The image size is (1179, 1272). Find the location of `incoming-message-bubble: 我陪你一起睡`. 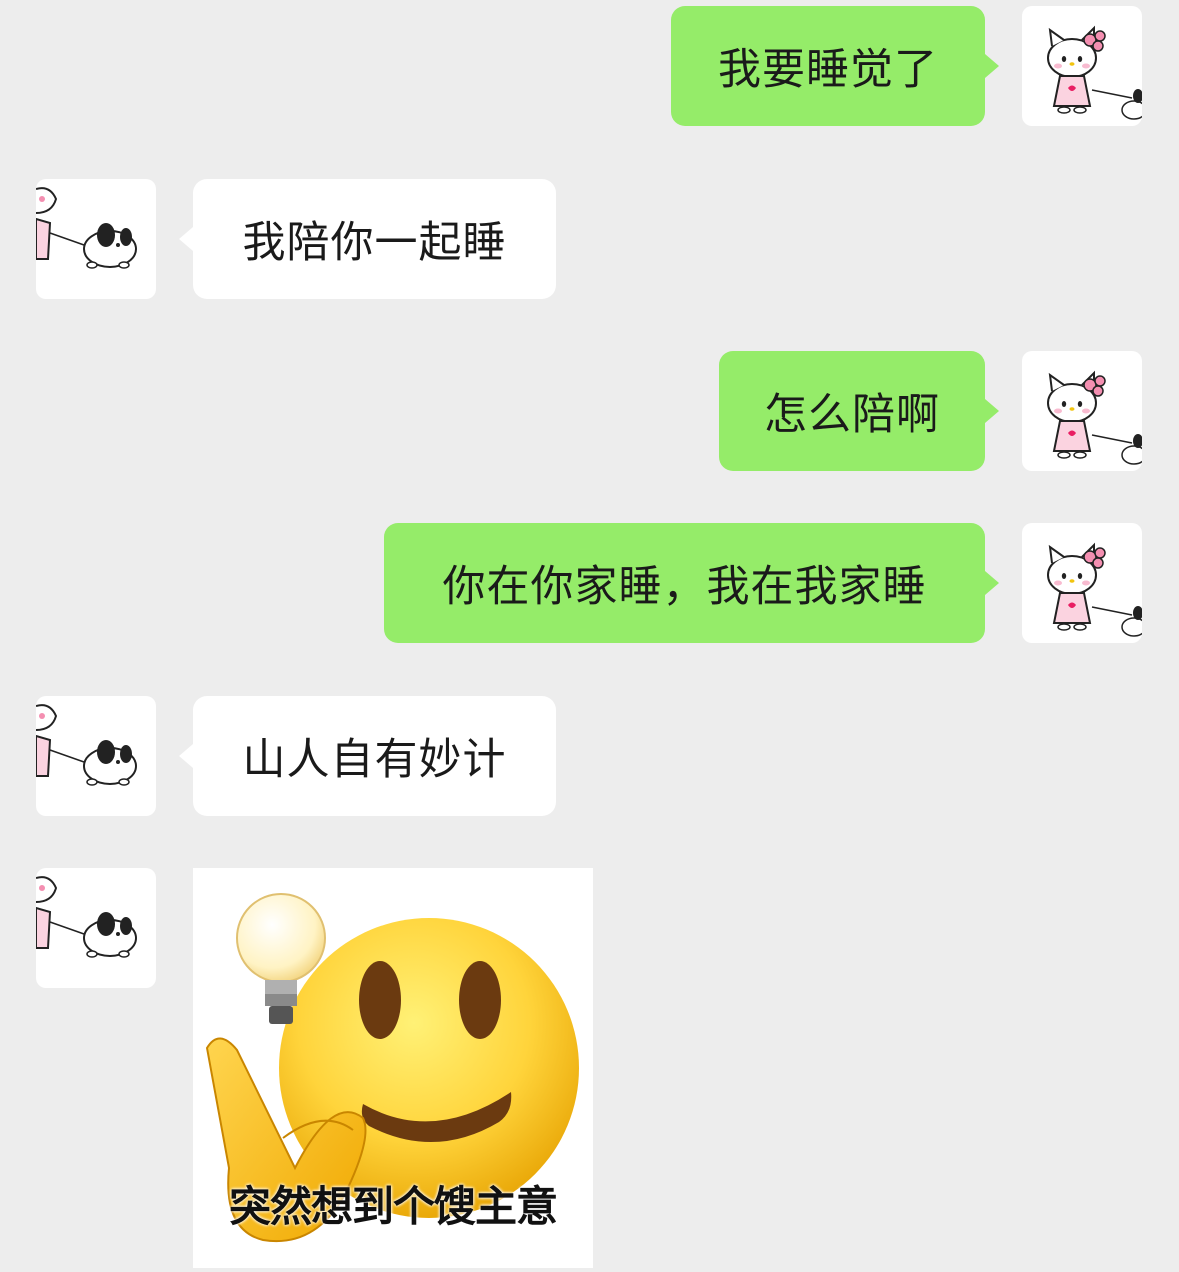

incoming-message-bubble: 我陪你一起睡 is located at coordinates (367, 239).